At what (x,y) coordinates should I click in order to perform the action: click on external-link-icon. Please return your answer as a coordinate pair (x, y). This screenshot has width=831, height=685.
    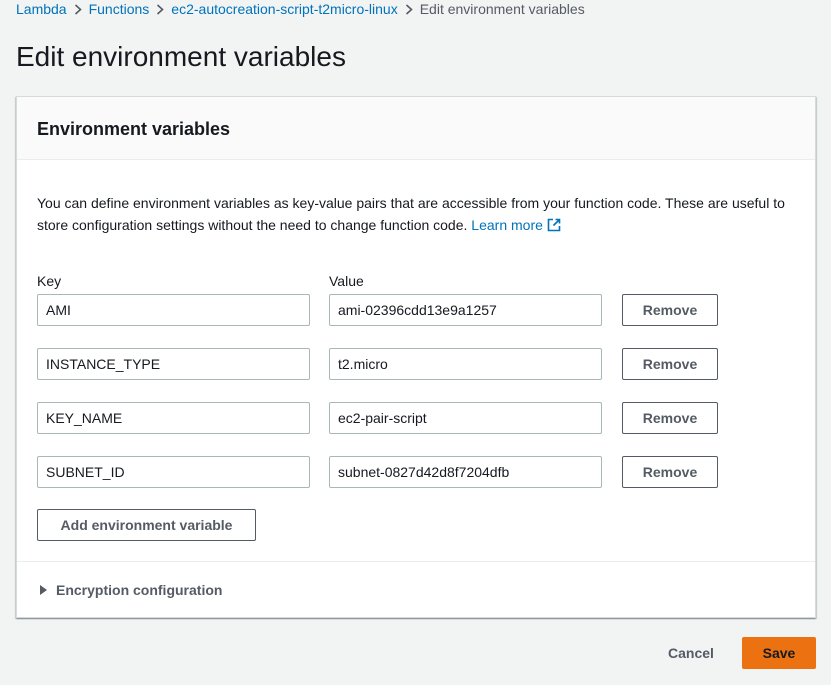
    Looking at the image, I should click on (554, 227).